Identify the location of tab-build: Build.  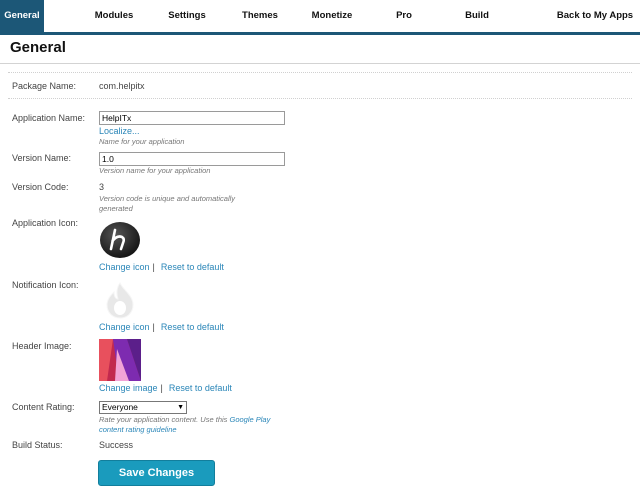
(477, 16).